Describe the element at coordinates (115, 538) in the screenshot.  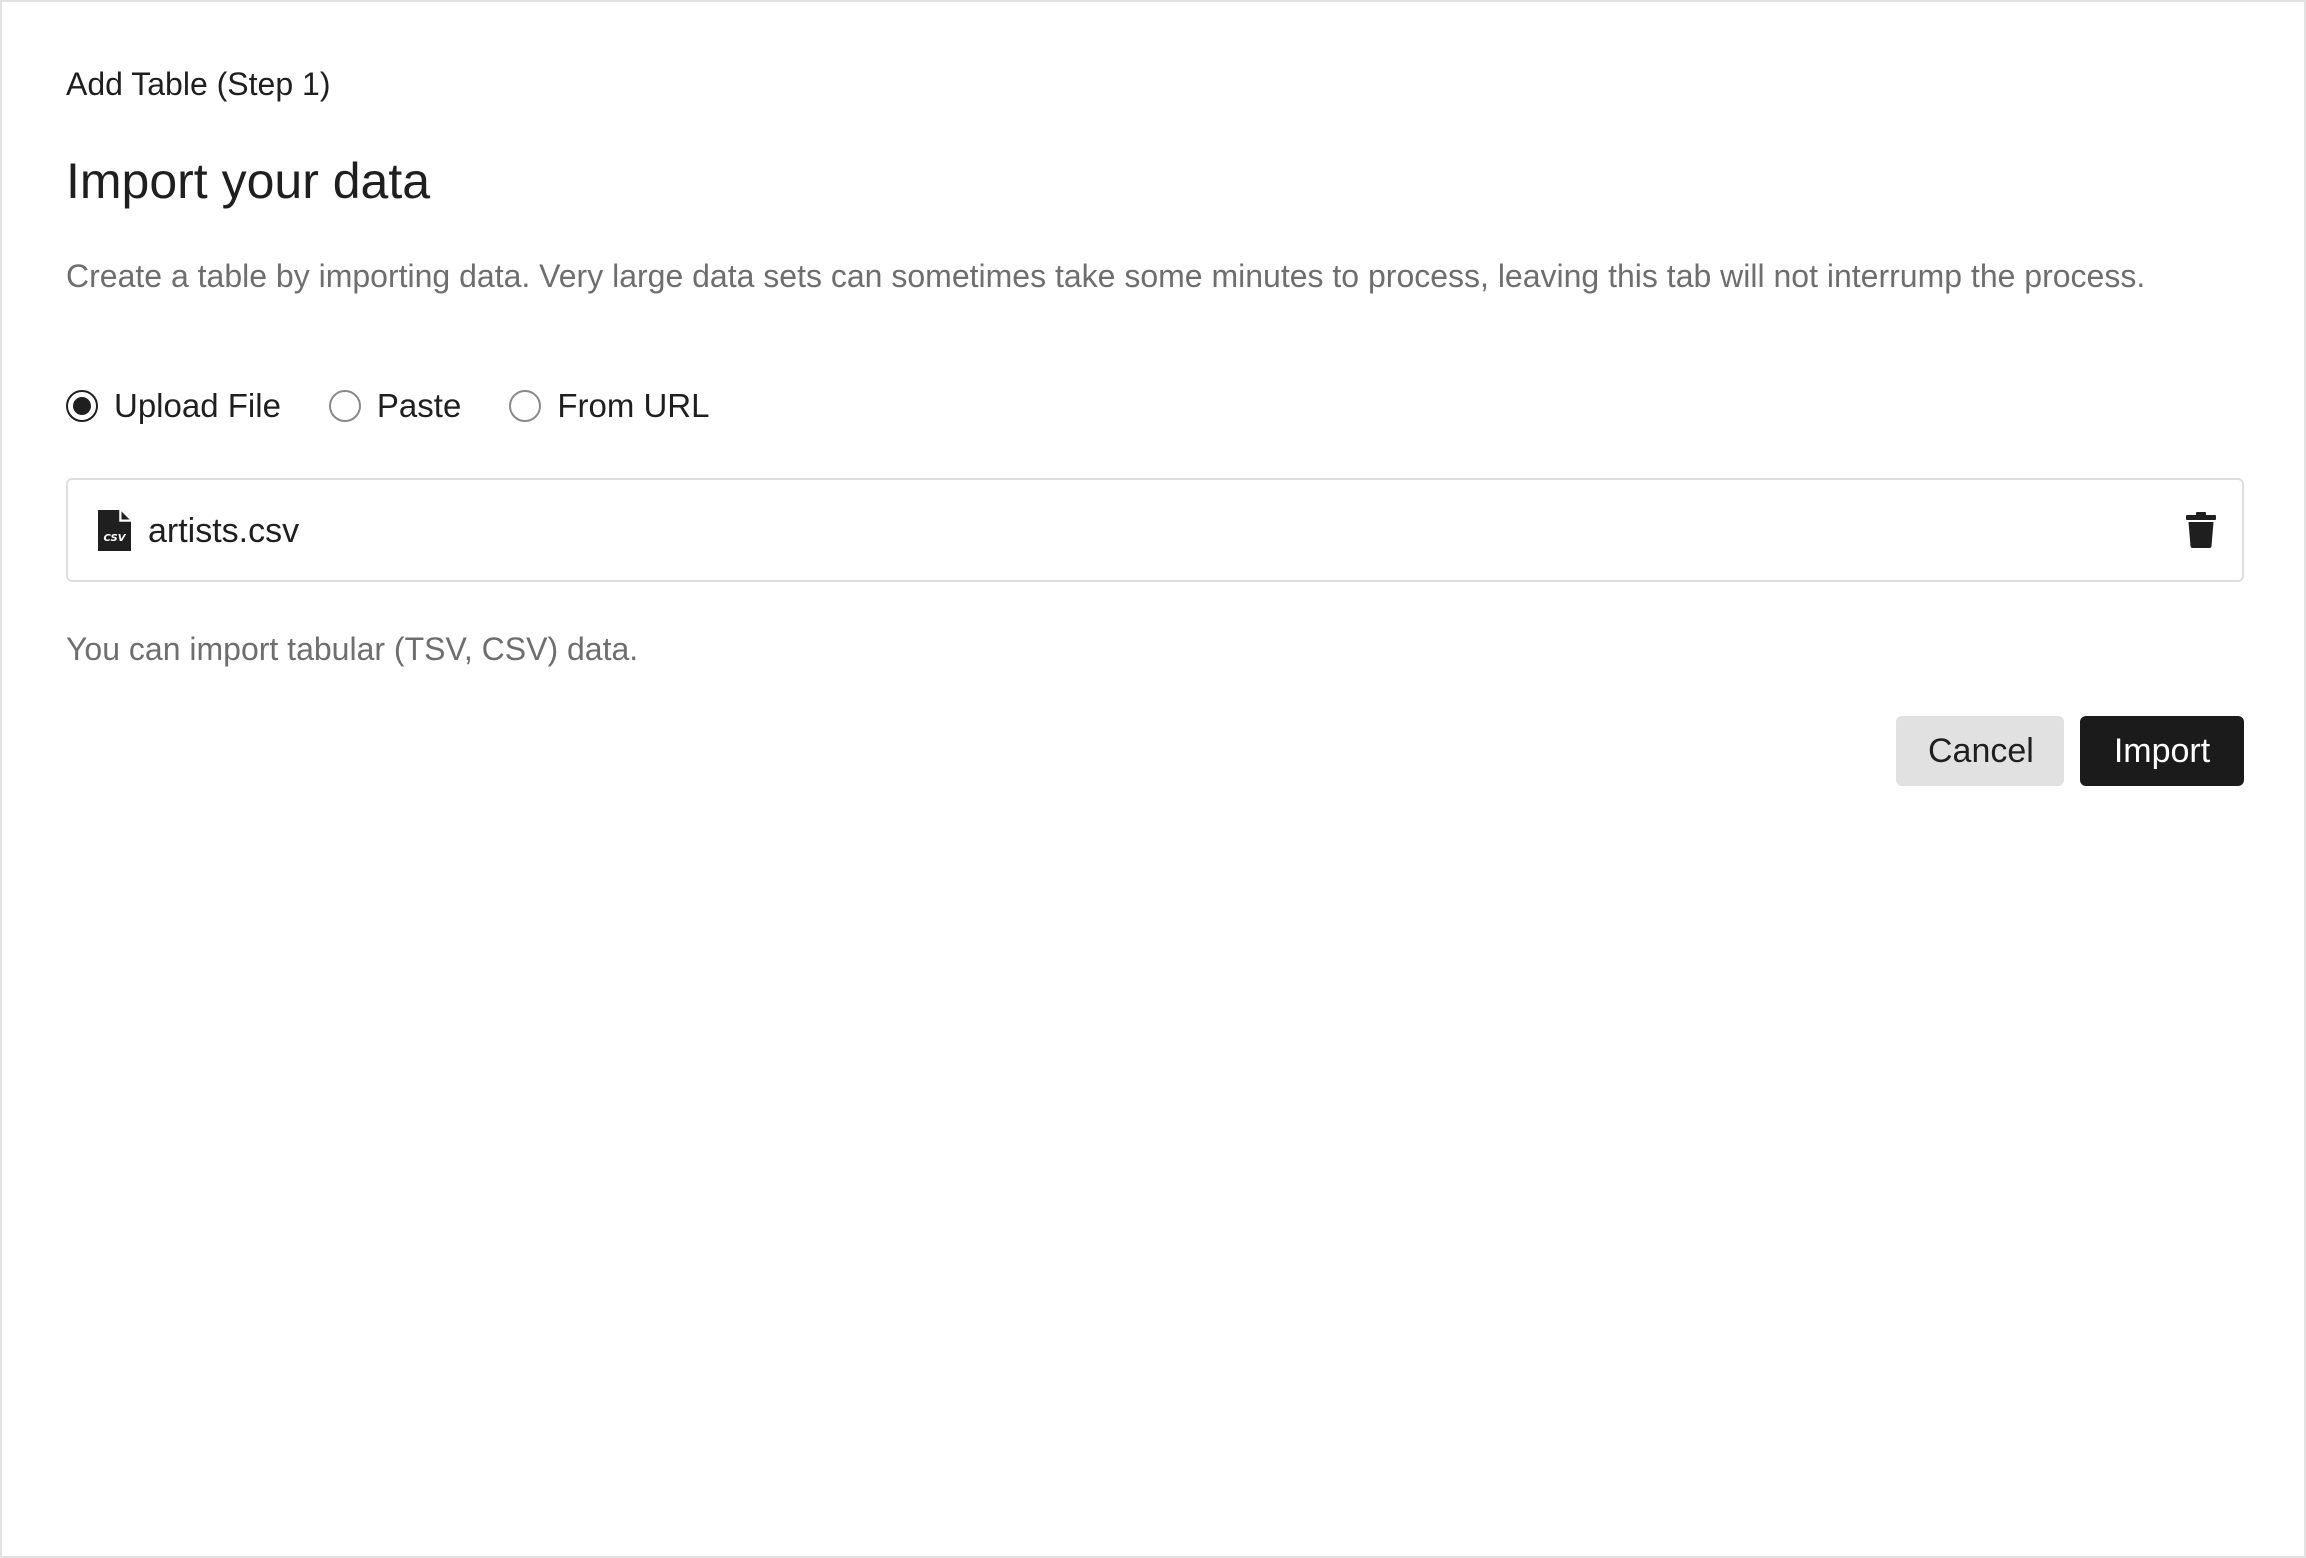
I see `csv-badge-text: CSV` at that location.